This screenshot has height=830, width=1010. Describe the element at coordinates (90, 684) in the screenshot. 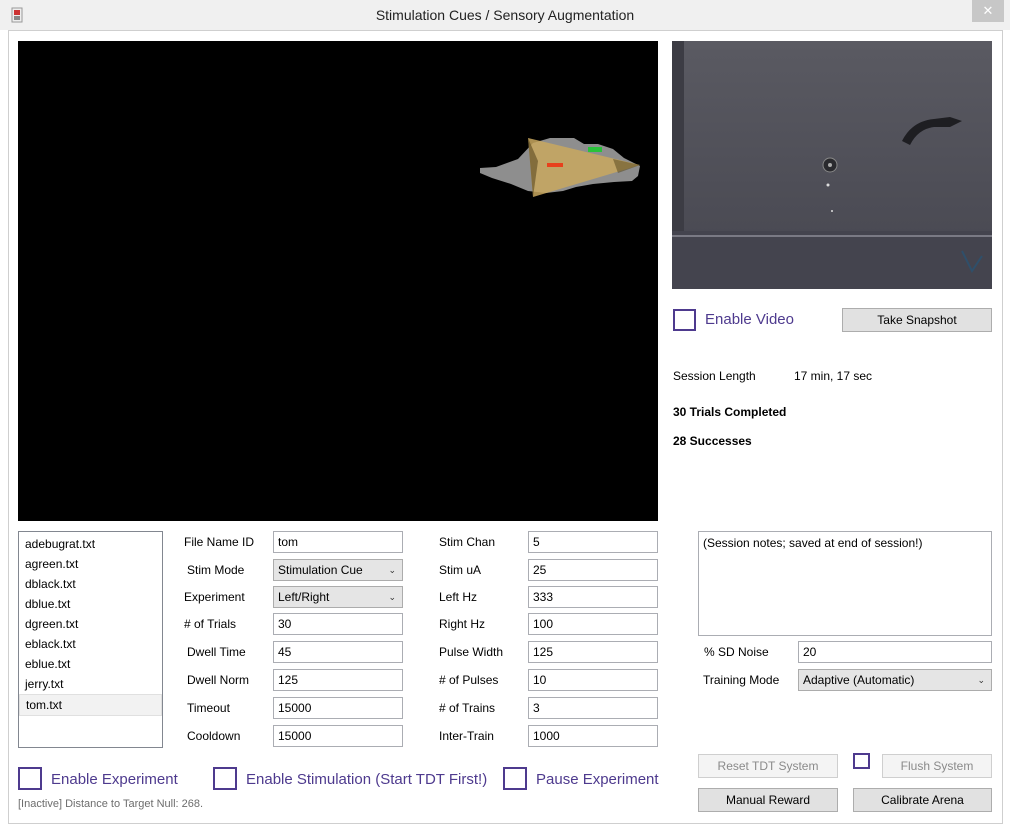

I see `list-item: jerry.txt` at that location.